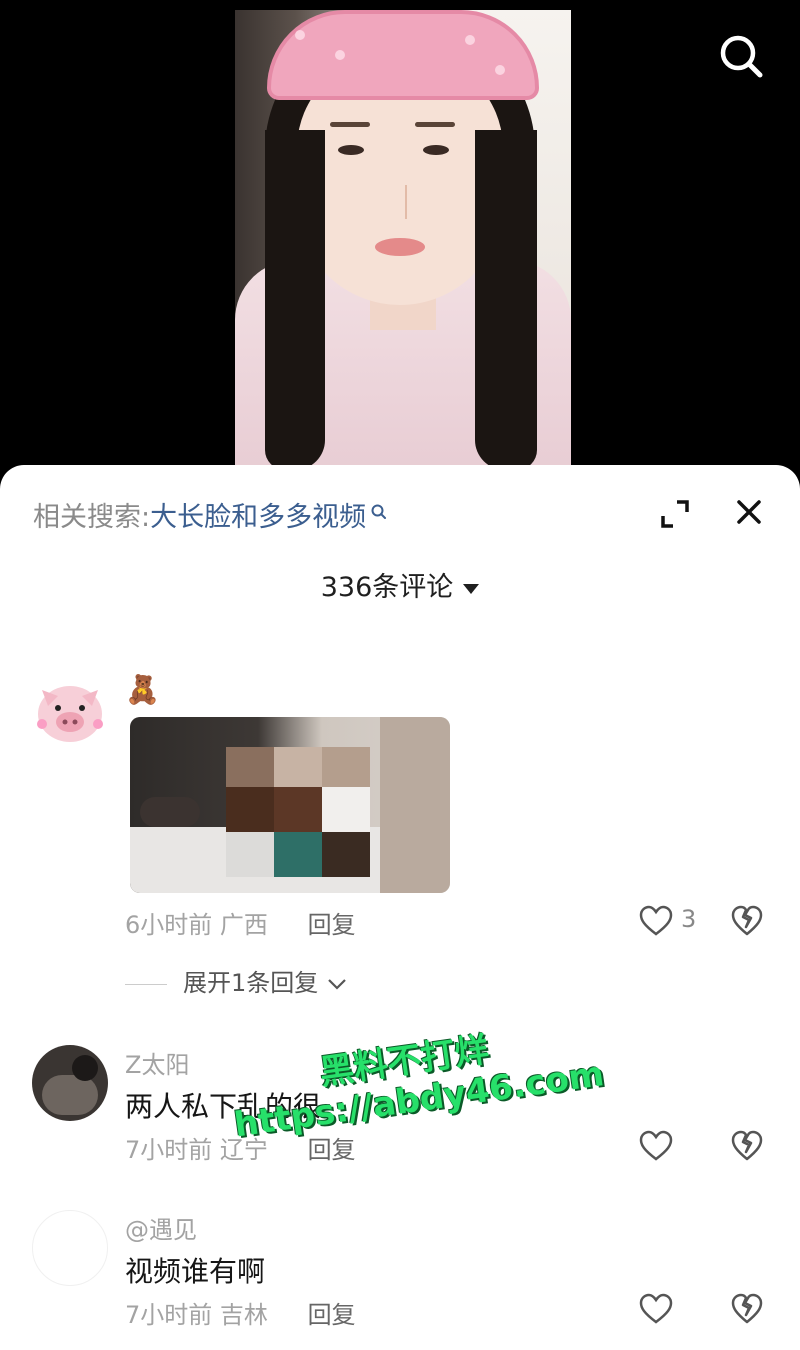  Describe the element at coordinates (223, 1106) in the screenshot. I see `comment-text: 两人私下乱的很` at that location.